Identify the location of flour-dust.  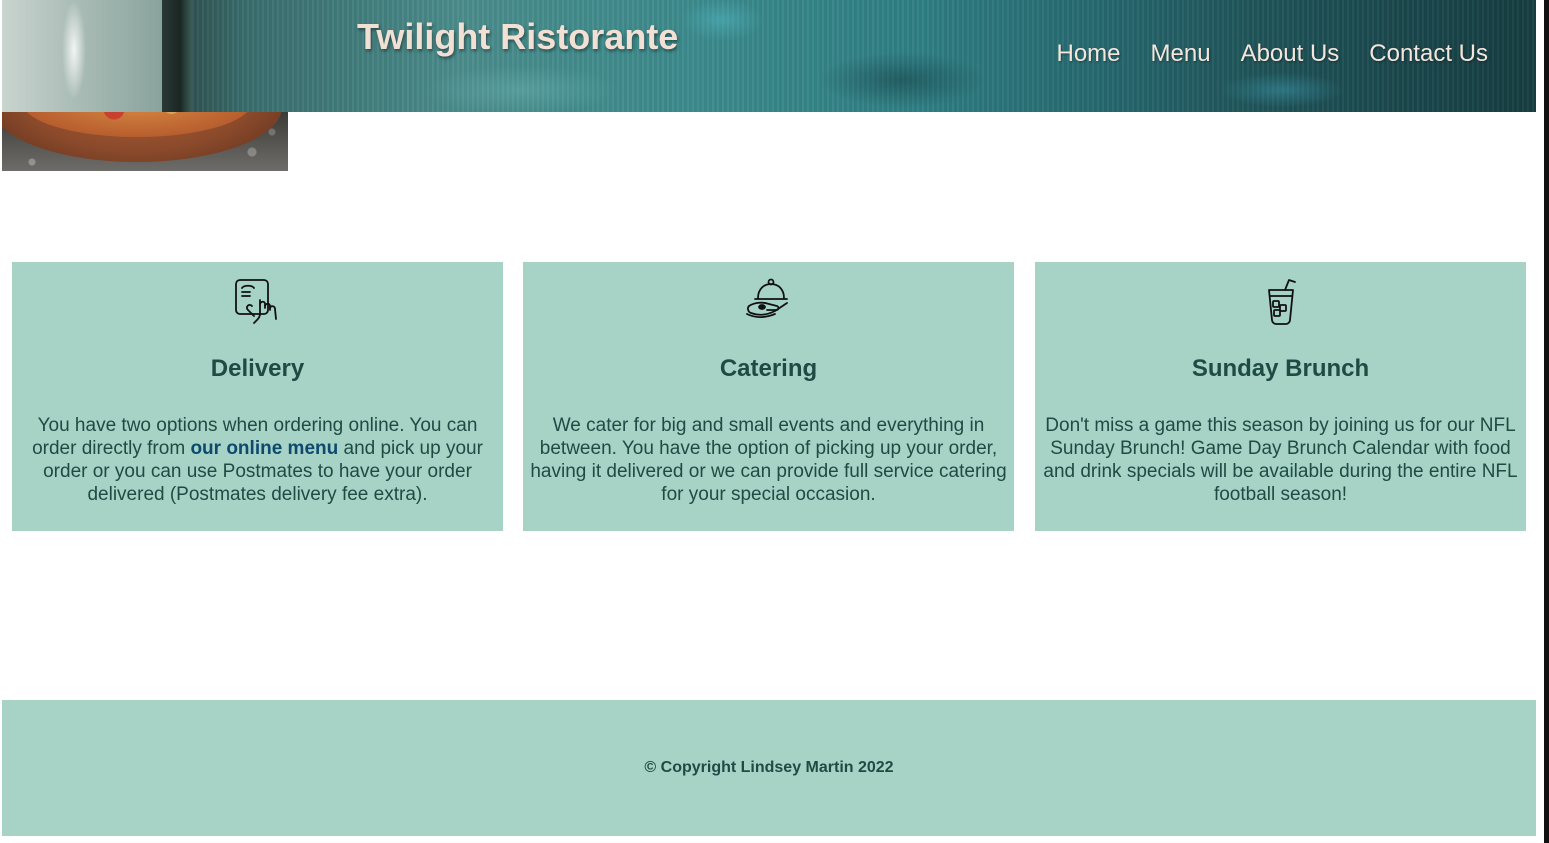
(145, 141).